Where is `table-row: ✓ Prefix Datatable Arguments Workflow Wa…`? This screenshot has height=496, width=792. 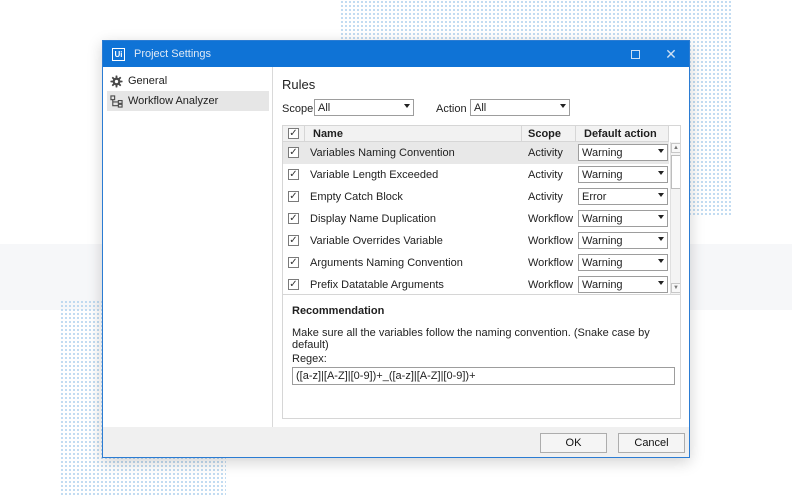
table-row: ✓ Prefix Datatable Arguments Workflow Wa… is located at coordinates (476, 284).